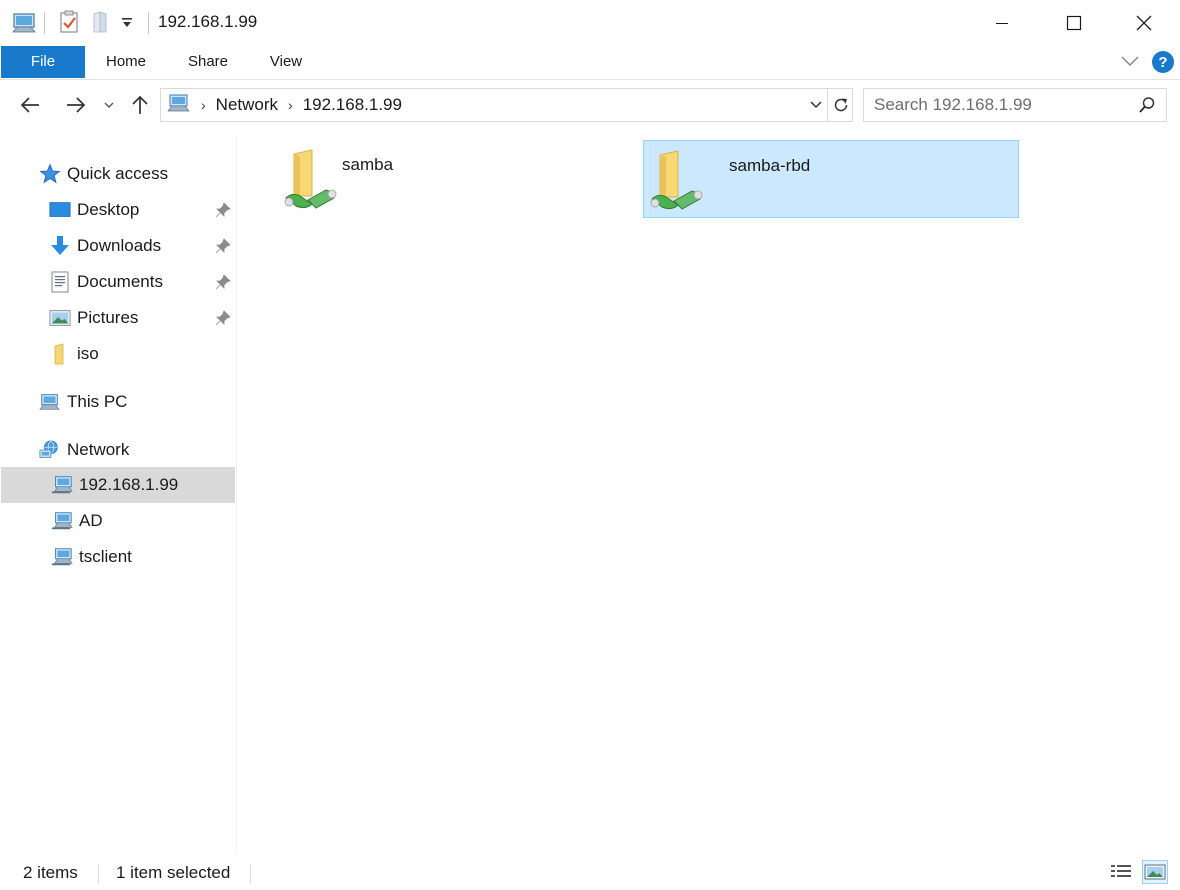  I want to click on title-bar: 192.168.1.99, so click(590, 23).